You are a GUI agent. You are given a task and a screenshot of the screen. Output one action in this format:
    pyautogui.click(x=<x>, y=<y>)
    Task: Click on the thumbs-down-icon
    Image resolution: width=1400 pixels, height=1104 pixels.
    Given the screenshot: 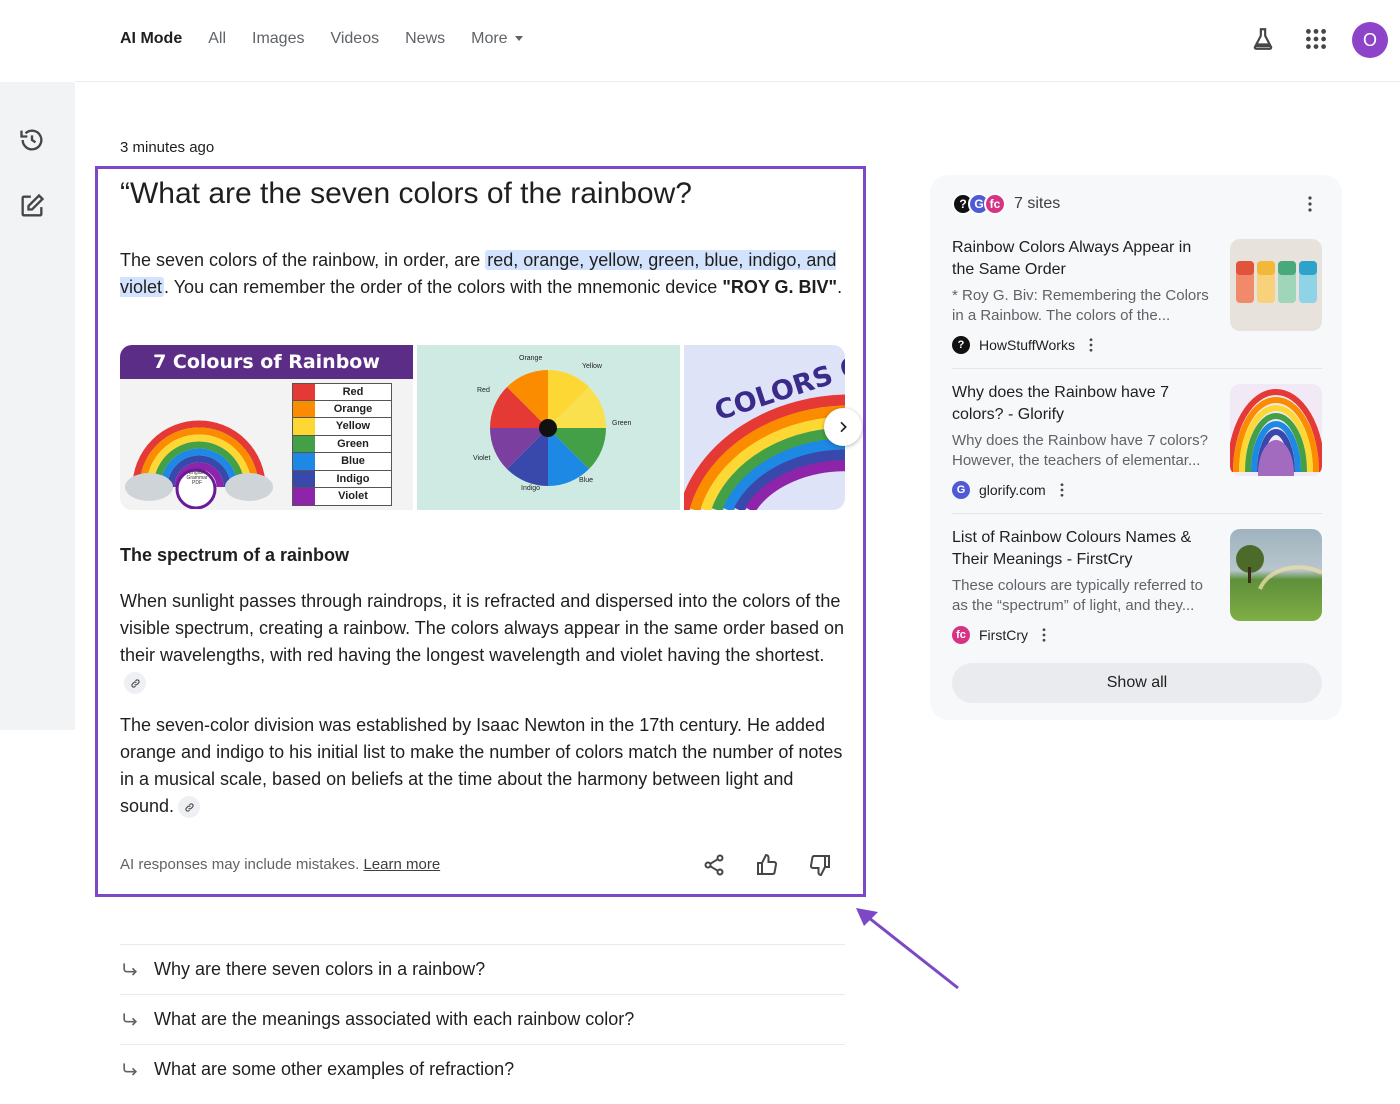 What is the action you would take?
    pyautogui.click(x=820, y=865)
    